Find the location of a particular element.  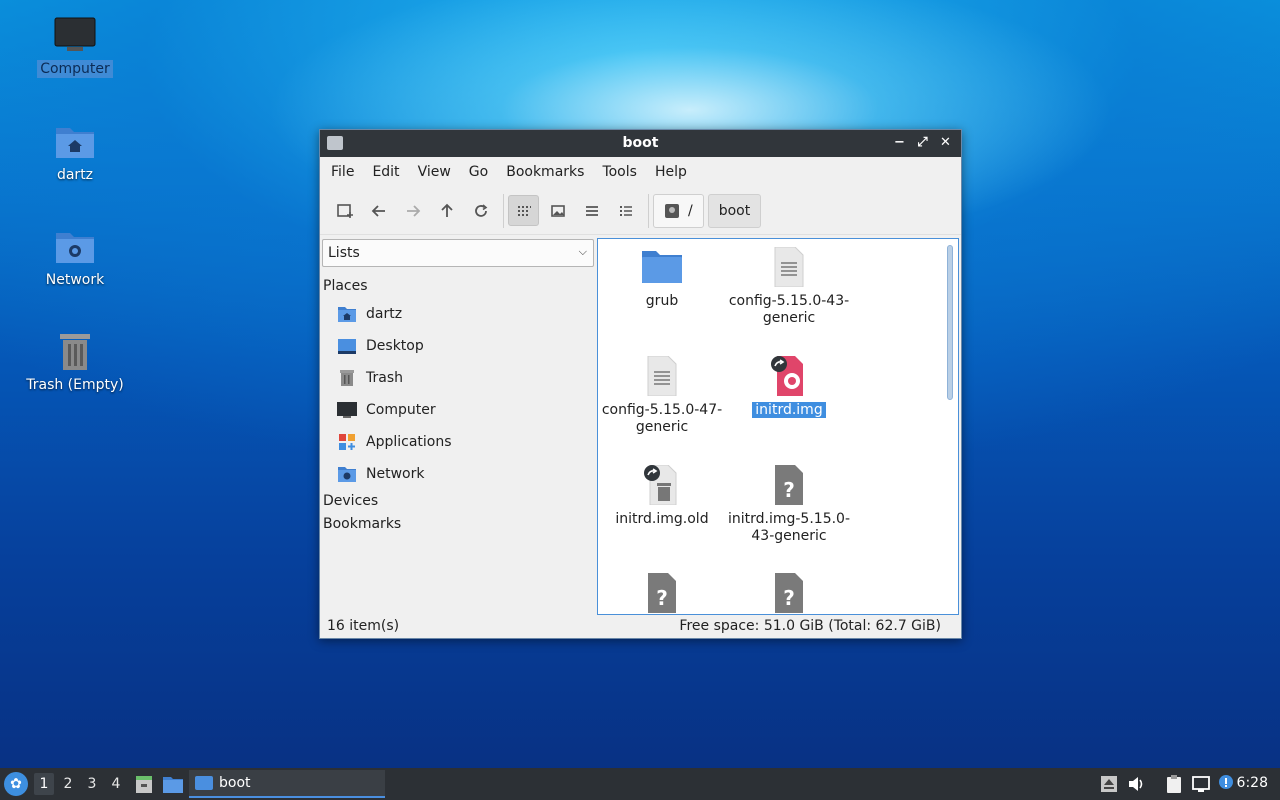

menu-tools: Tools is located at coordinates (619, 172).